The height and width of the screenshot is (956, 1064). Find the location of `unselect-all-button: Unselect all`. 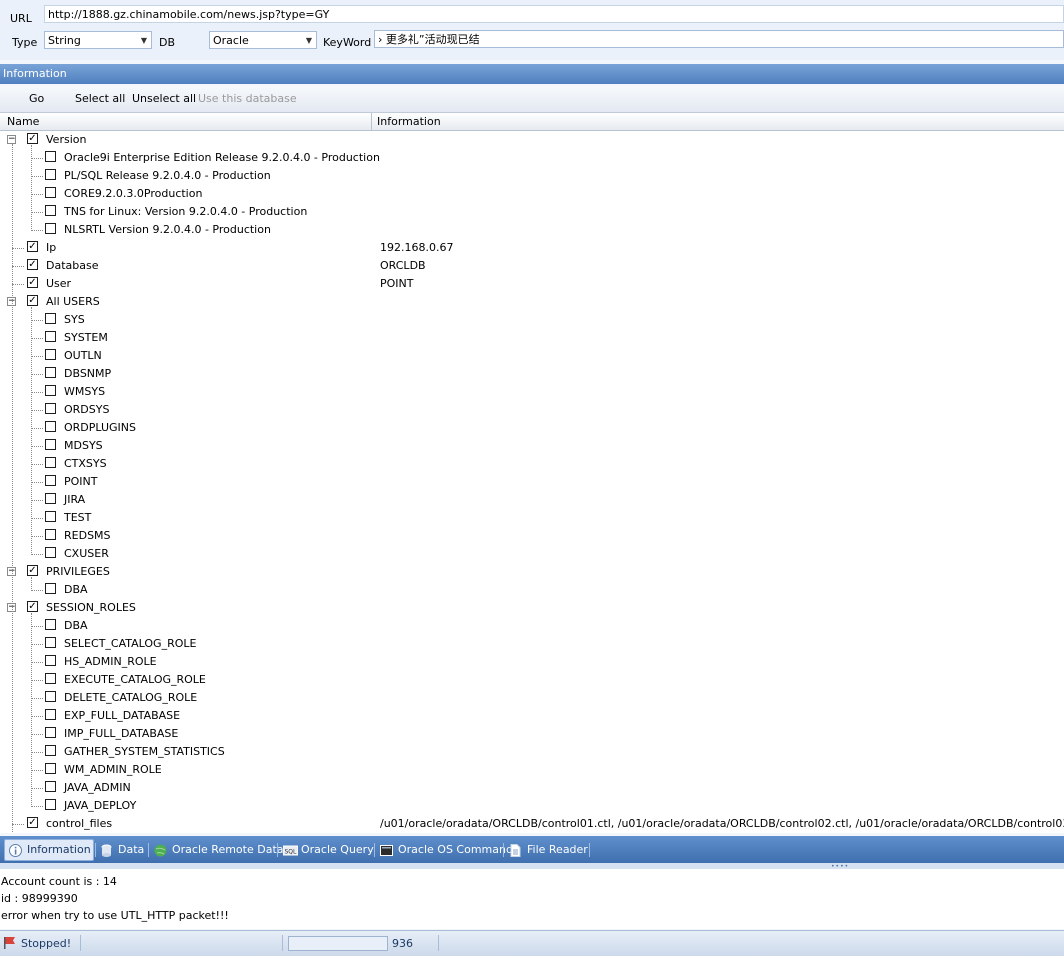

unselect-all-button: Unselect all is located at coordinates (164, 98).